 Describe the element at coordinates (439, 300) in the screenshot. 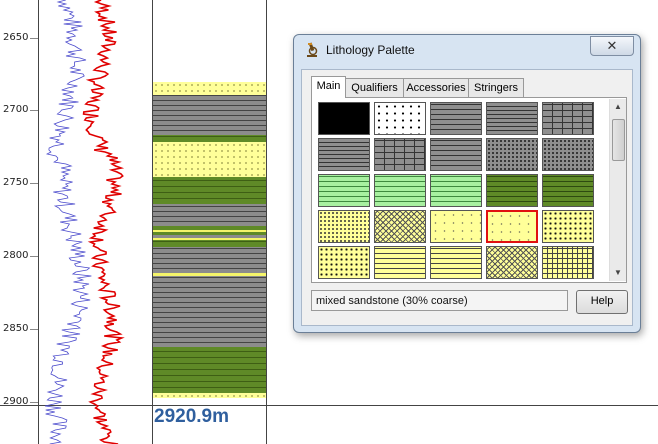

I see `lithology-name-field: mixed sandstone (30% coarse)` at that location.